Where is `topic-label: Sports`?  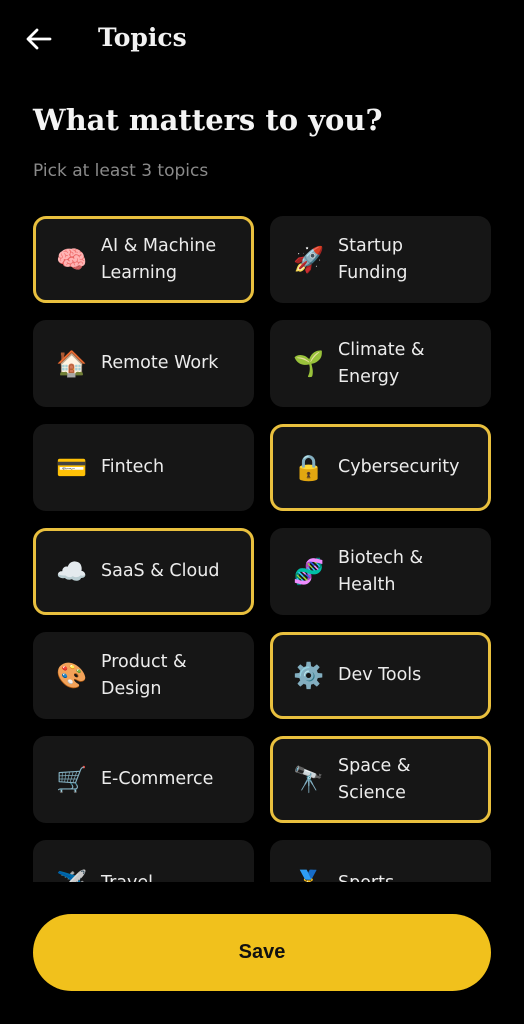
topic-label: Sports is located at coordinates (366, 876).